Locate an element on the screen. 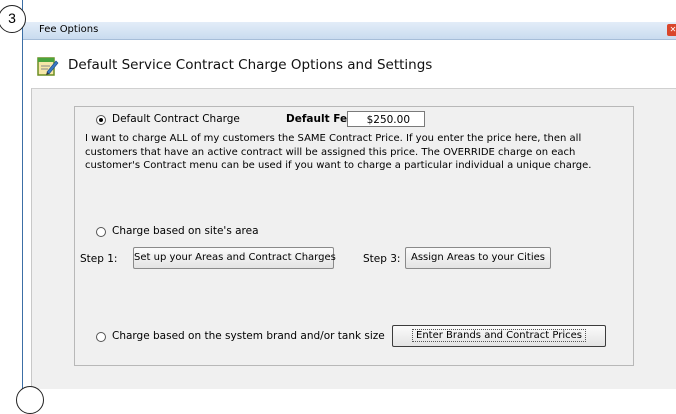  close-icon: ✕ is located at coordinates (672, 29).